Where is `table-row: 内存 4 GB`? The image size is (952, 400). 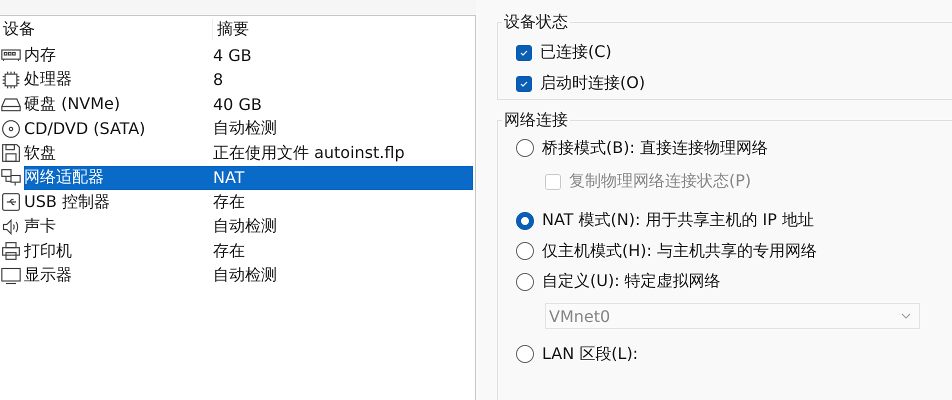
table-row: 内存 4 GB is located at coordinates (248, 55).